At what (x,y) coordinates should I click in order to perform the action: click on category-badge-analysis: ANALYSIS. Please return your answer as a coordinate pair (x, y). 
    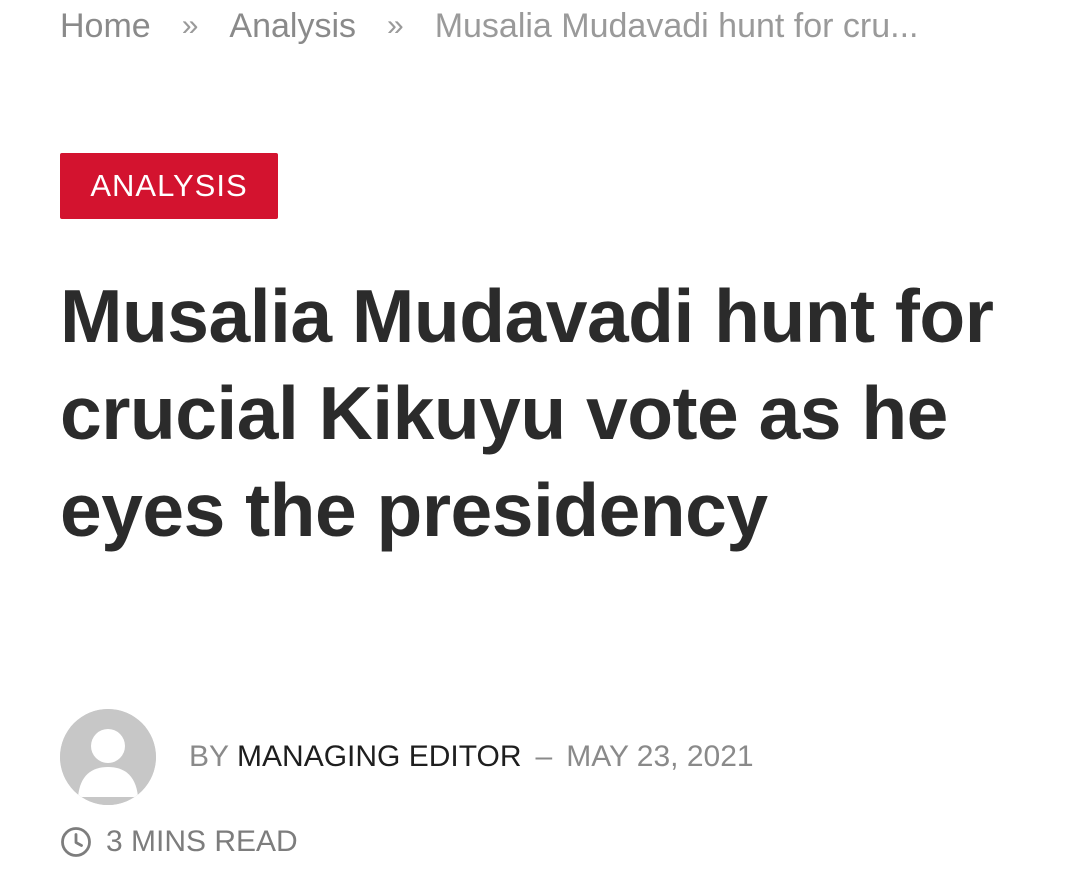
    Looking at the image, I should click on (169, 186).